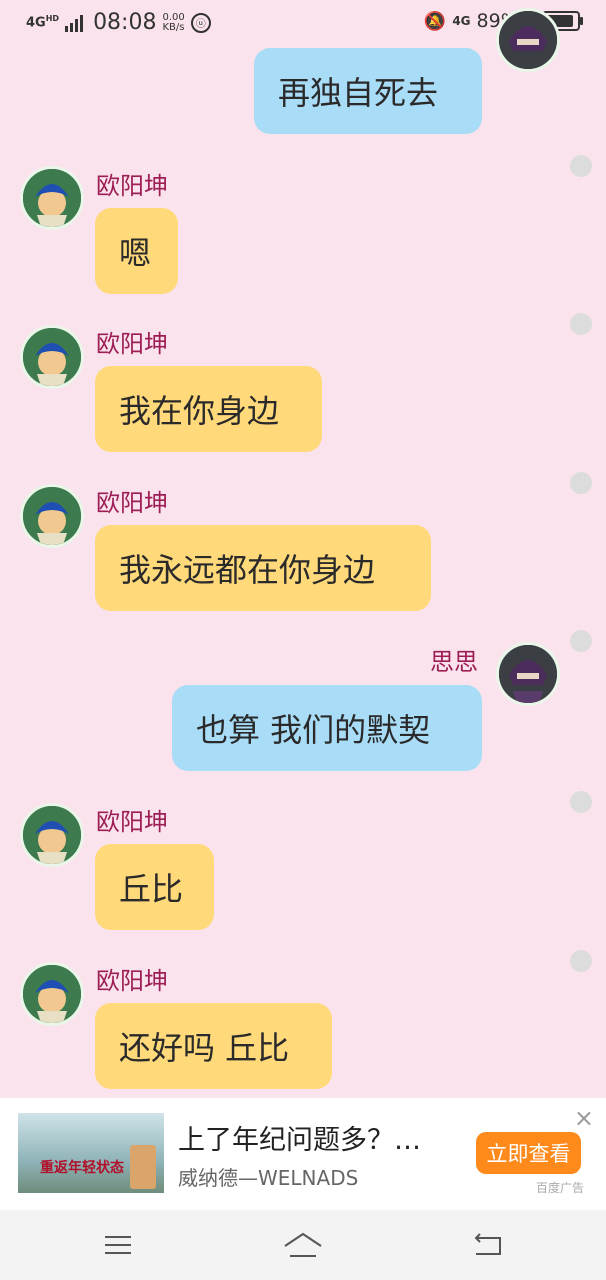 The width and height of the screenshot is (606, 1280). Describe the element at coordinates (268, 1178) in the screenshot. I see `ad-advertiser: 威纳德—WELNADS` at that location.